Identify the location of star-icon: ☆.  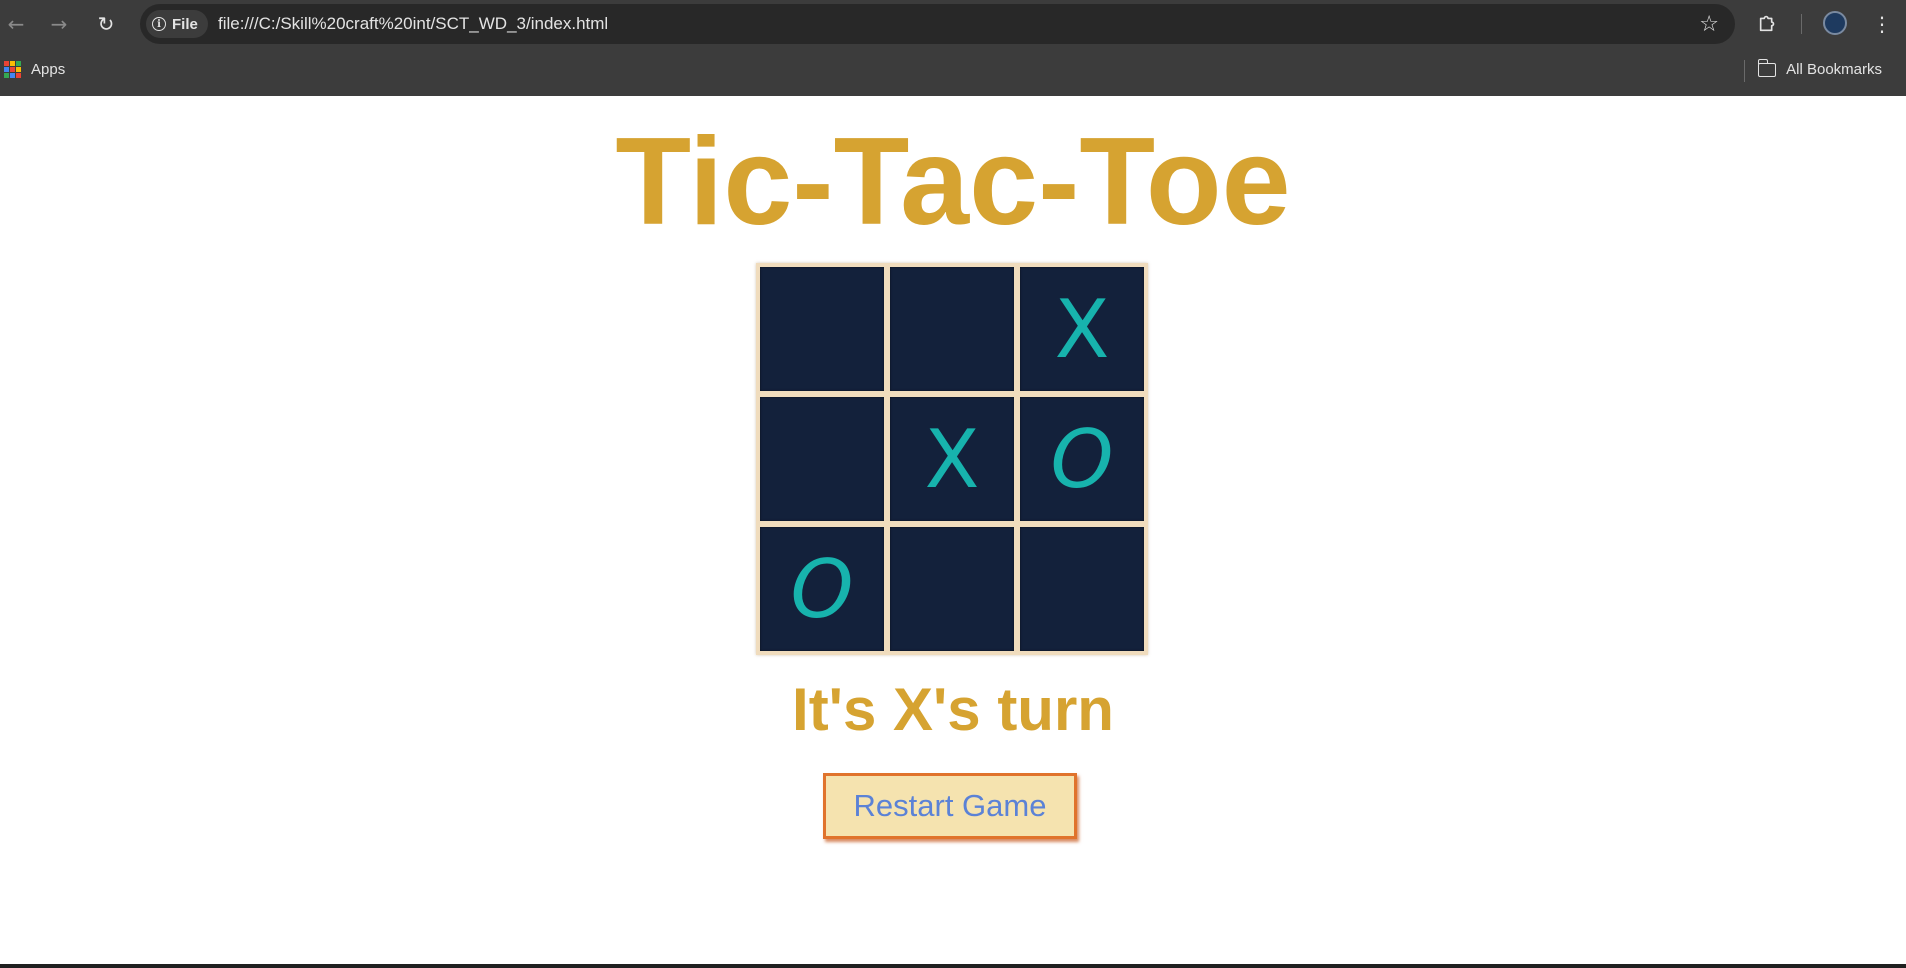
(1709, 24).